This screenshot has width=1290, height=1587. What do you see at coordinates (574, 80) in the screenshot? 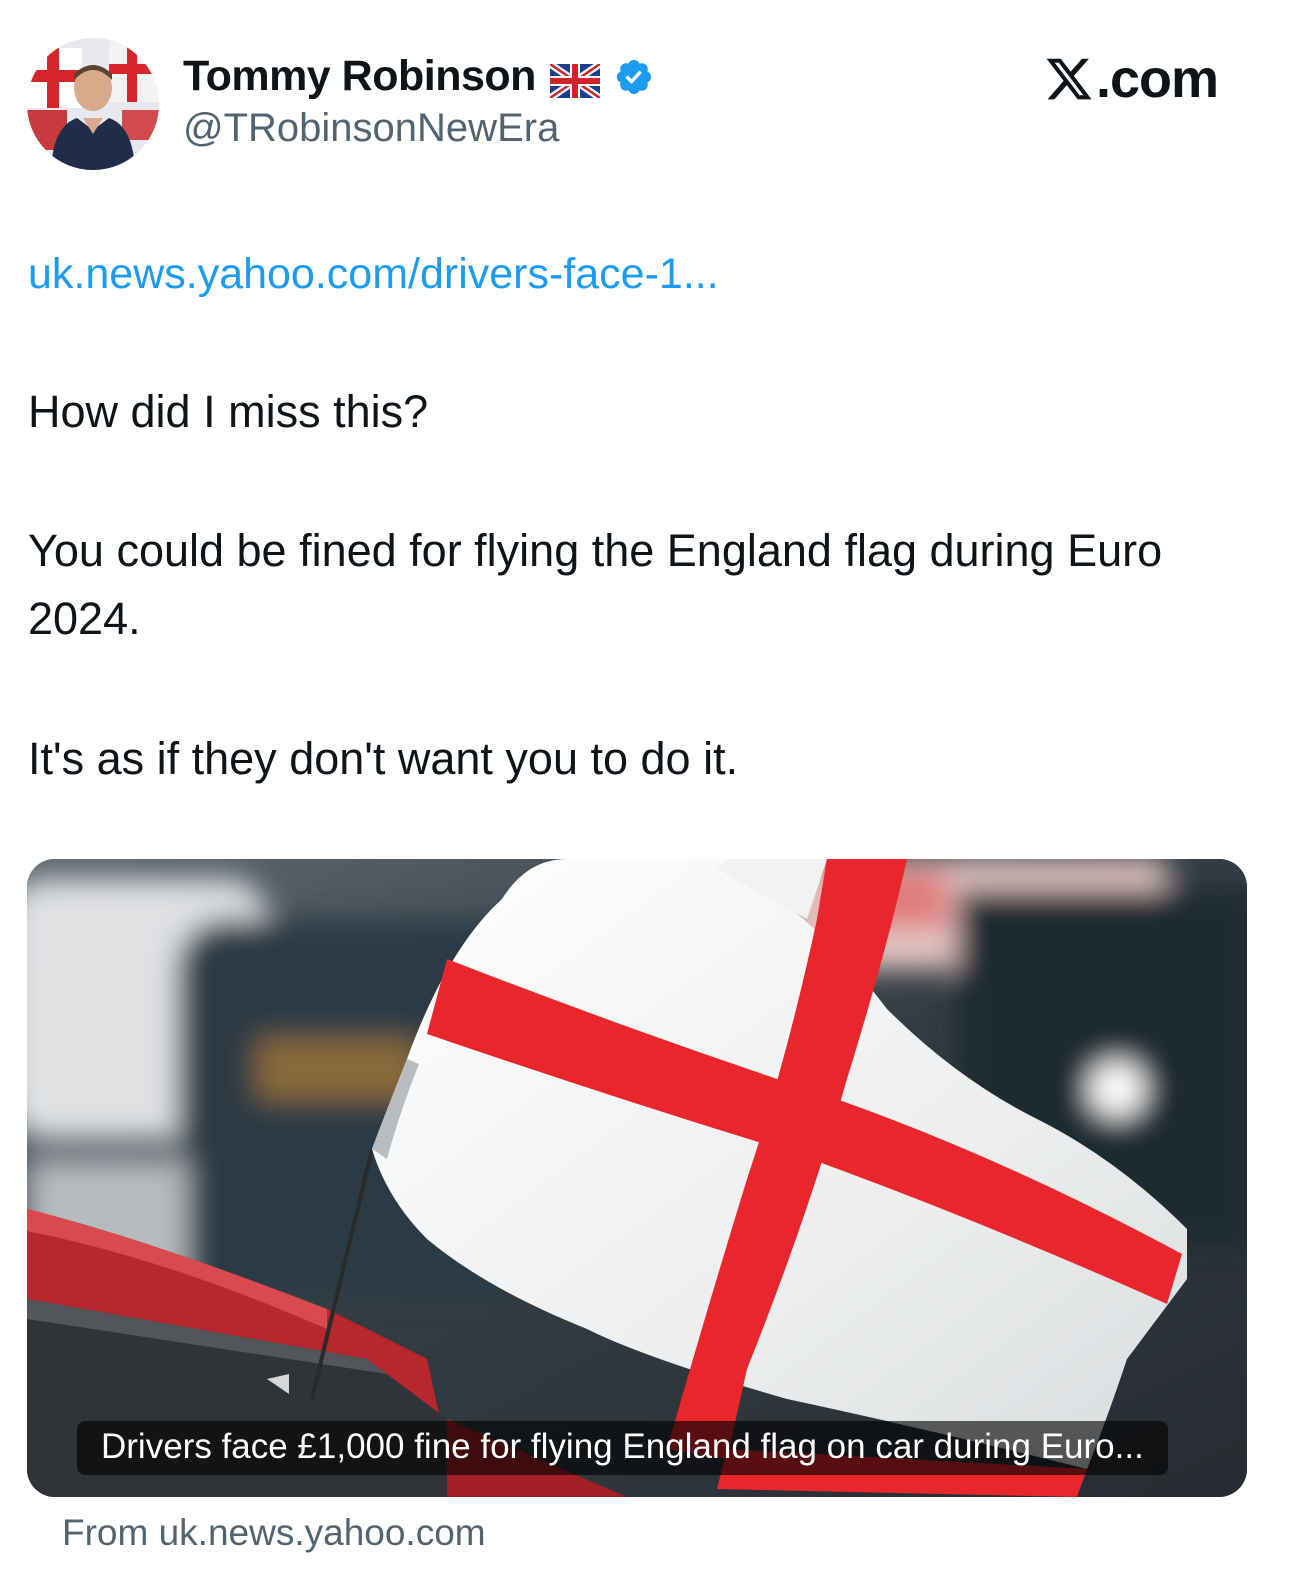
I see `uk-flag-icon` at bounding box center [574, 80].